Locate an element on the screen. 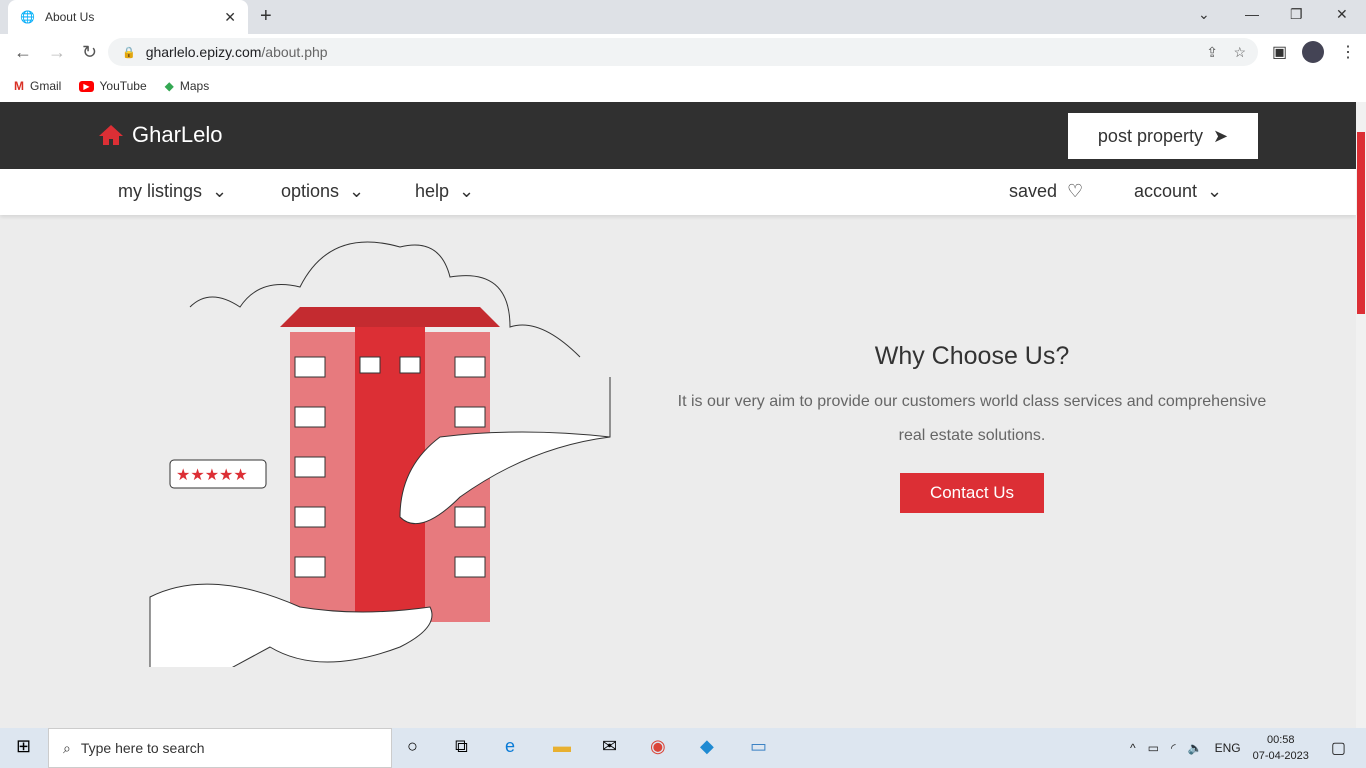 The height and width of the screenshot is (768, 1366). paper-plane-icon: ➤ is located at coordinates (1220, 135).